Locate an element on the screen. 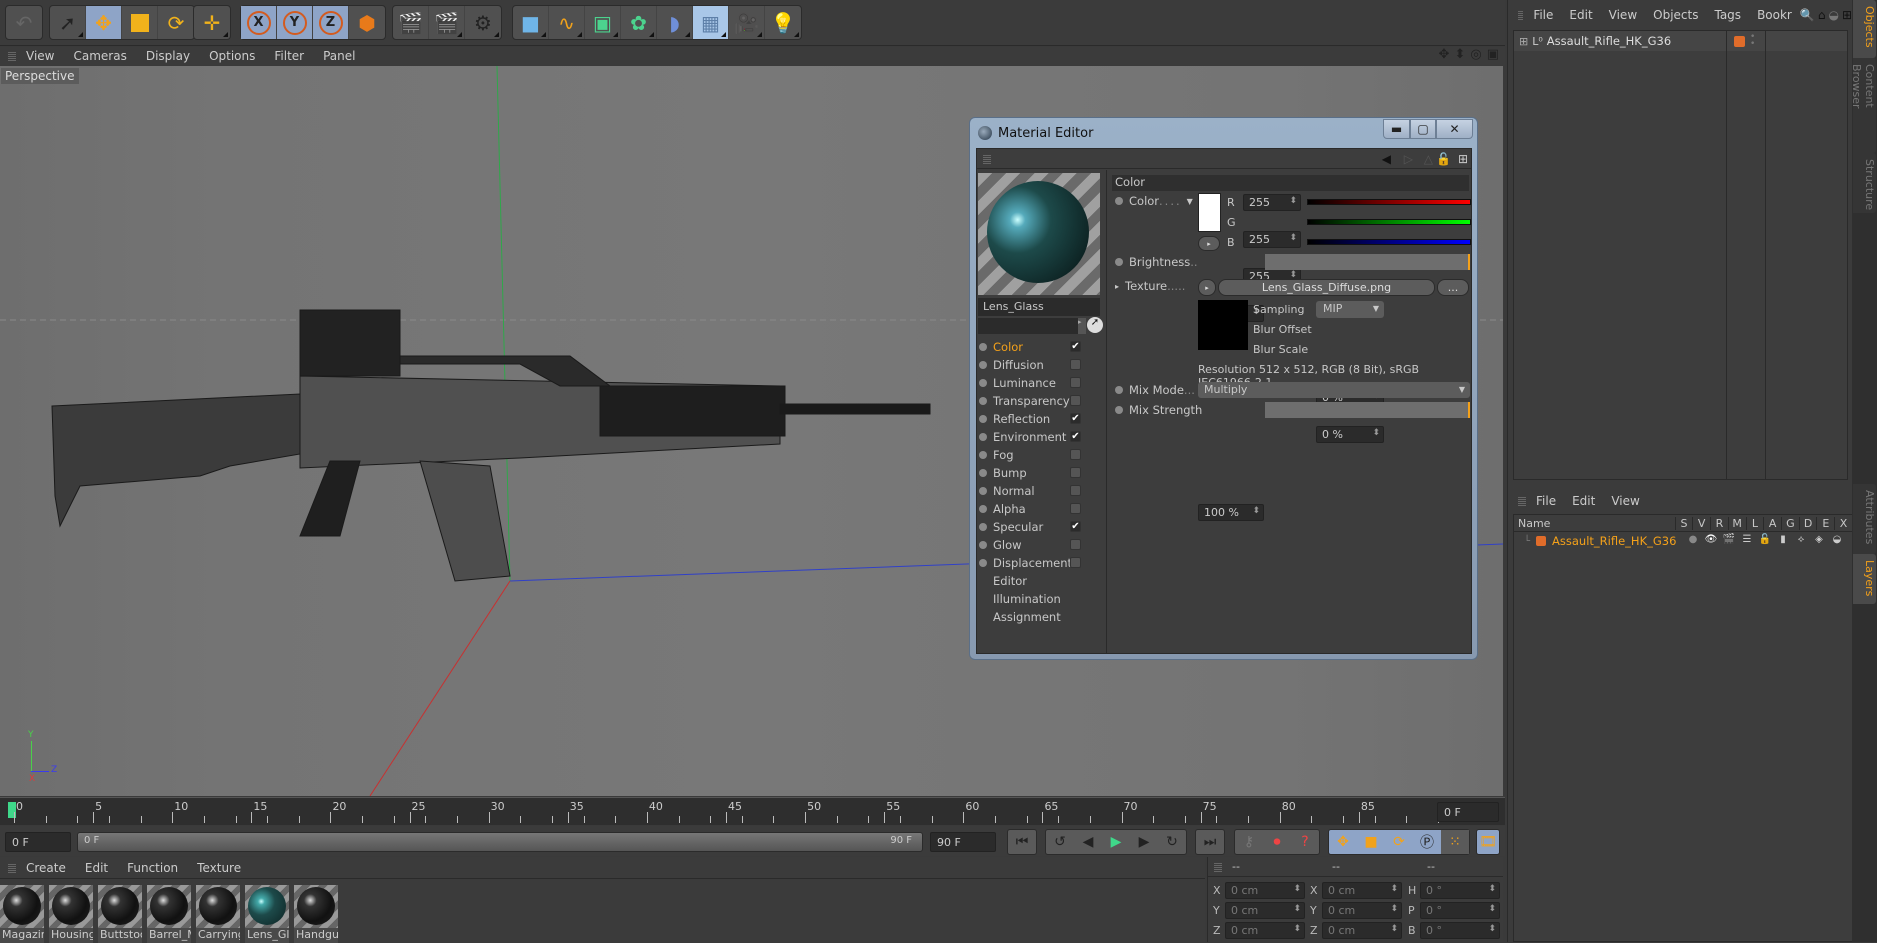 This screenshot has width=1877, height=943. texture-thumbnail is located at coordinates (1223, 325).